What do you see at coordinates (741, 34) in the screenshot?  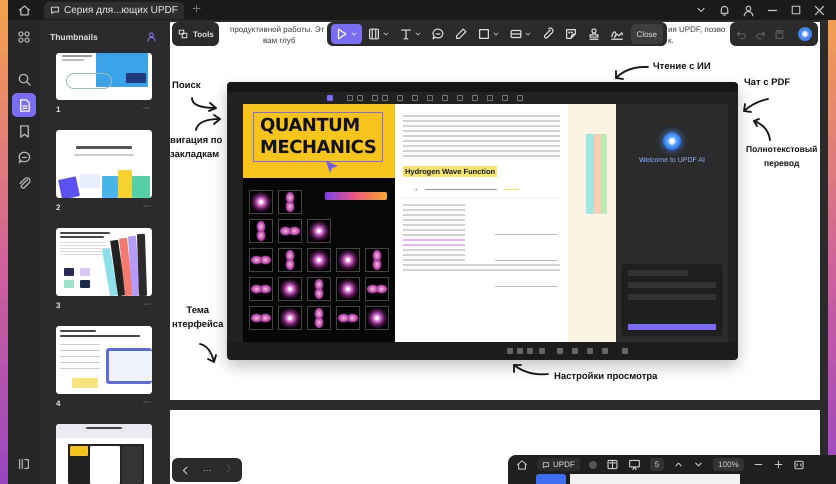 I see `undo-icon` at bounding box center [741, 34].